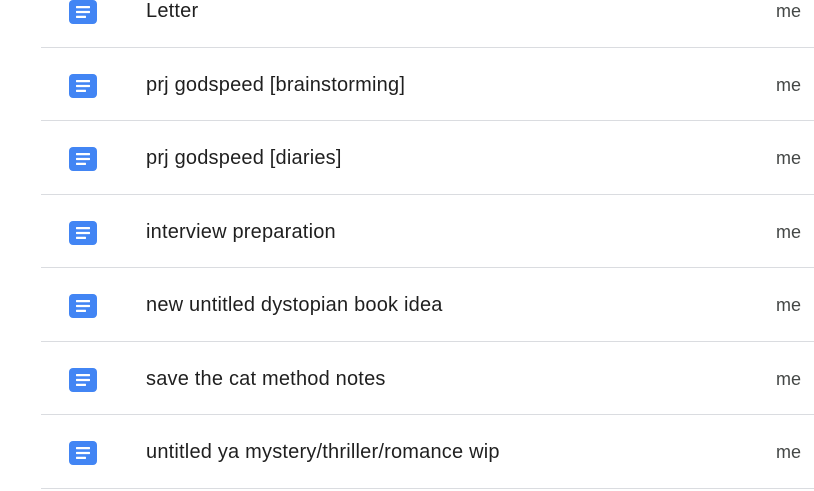  I want to click on file-name: save the cat method notes, so click(266, 378).